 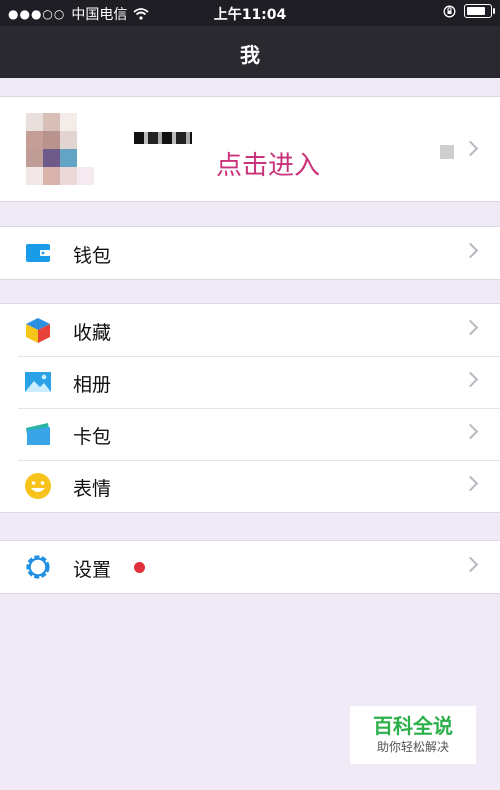 I want to click on status-bar: ●●●○○ 中国电信 上午11:04, so click(x=250, y=13).